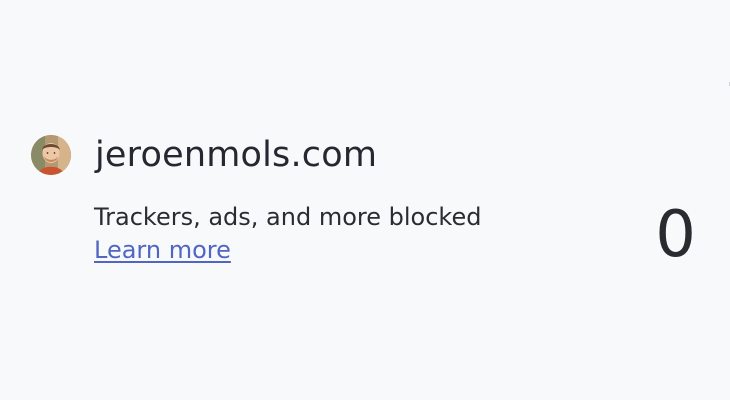 This screenshot has width=730, height=400. I want to click on trackers-blocked-label: Trackers, ads, and more blocked, so click(288, 217).